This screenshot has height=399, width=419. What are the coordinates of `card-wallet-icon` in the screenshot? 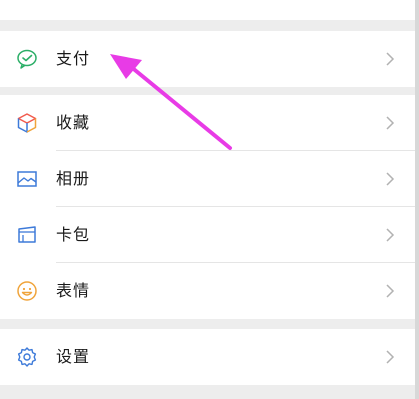 It's located at (27, 235).